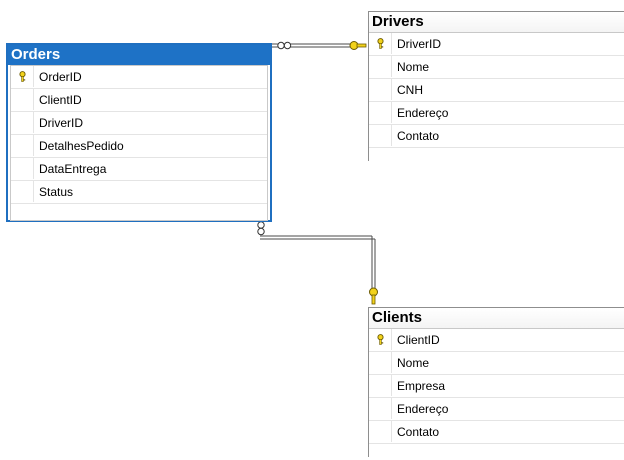  I want to click on table-drivers: Drivers DriverID Nome CNH Endereço Contato, so click(496, 87).